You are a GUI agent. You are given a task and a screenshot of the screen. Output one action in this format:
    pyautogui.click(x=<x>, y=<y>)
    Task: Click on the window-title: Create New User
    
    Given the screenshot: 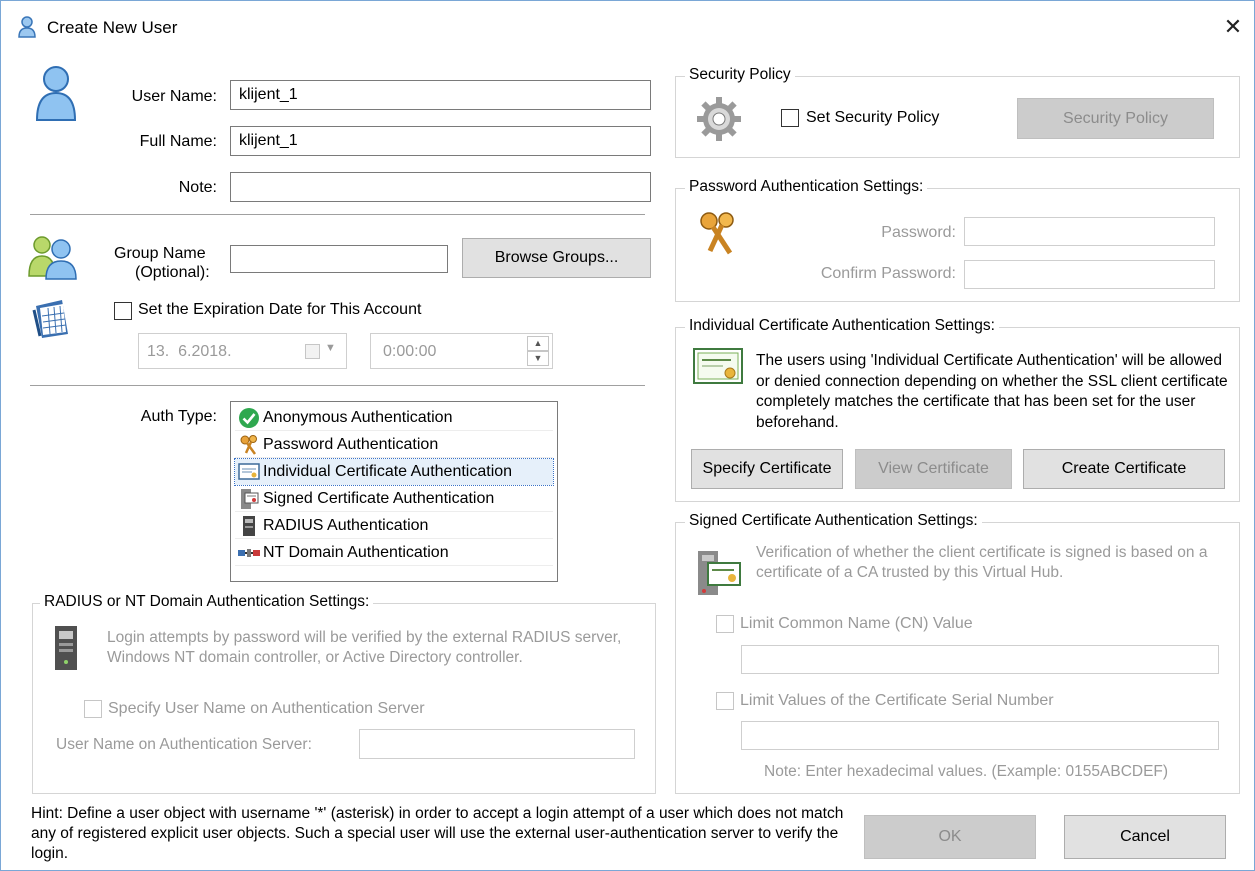 What is the action you would take?
    pyautogui.click(x=112, y=27)
    